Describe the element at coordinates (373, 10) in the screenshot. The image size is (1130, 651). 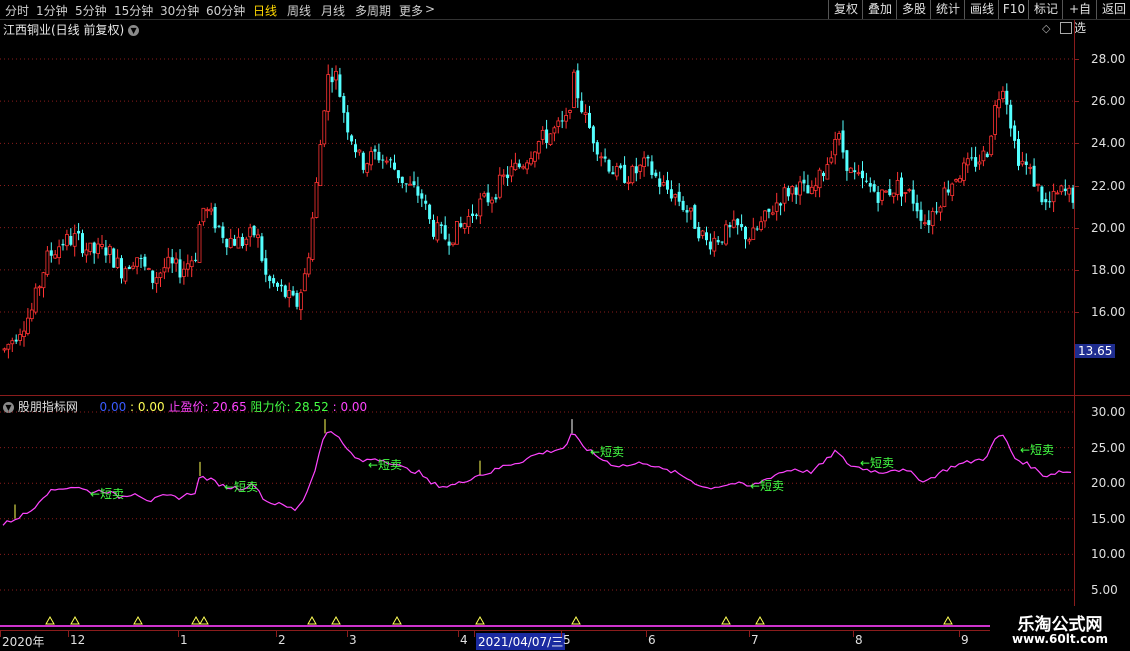
I see `period-tab-9: 多周期` at that location.